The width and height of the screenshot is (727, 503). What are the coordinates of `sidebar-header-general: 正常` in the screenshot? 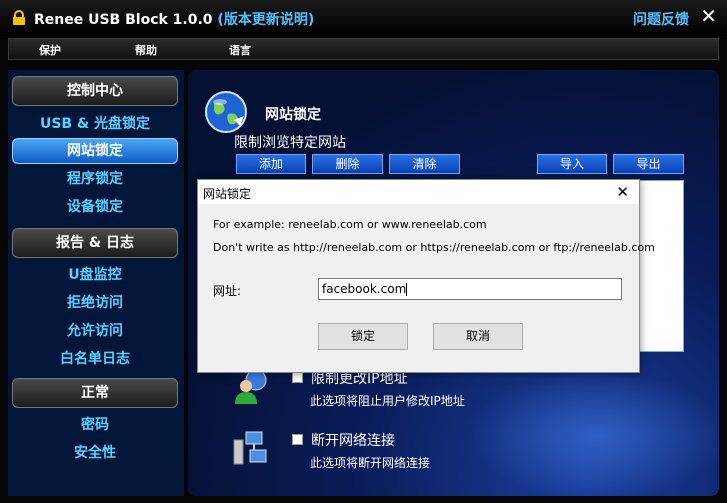 It's located at (95, 393).